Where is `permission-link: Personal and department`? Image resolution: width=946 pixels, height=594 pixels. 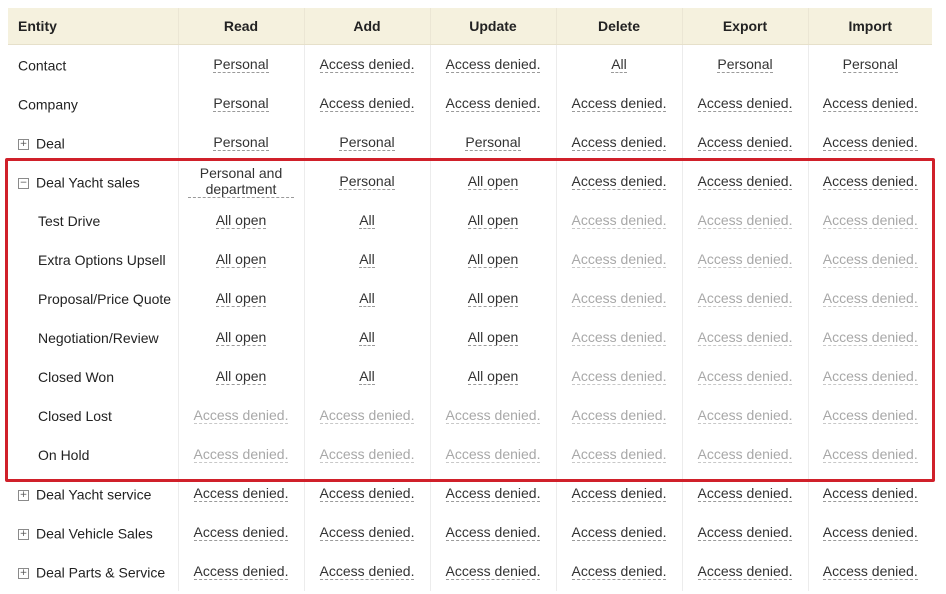 permission-link: Personal and department is located at coordinates (241, 181).